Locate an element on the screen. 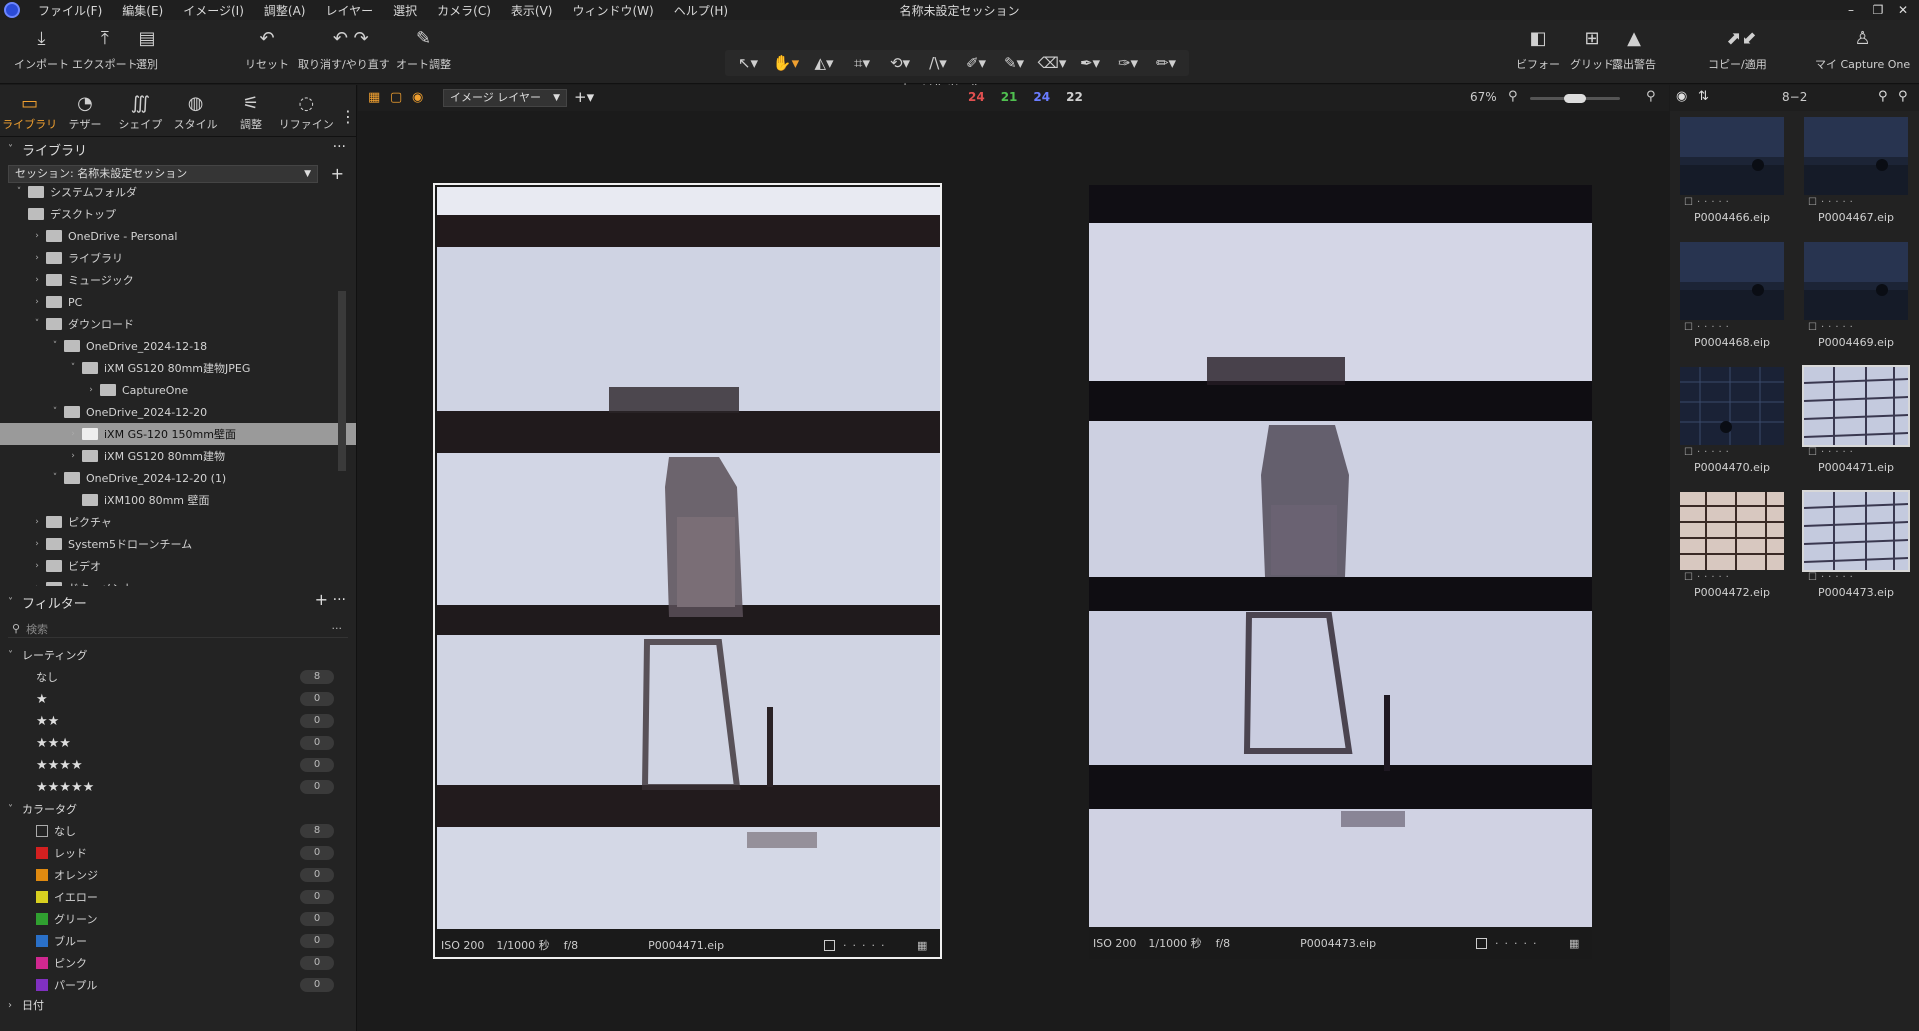 This screenshot has height=1031, width=1919. tab-style: ◍ スタイル is located at coordinates (195, 114).